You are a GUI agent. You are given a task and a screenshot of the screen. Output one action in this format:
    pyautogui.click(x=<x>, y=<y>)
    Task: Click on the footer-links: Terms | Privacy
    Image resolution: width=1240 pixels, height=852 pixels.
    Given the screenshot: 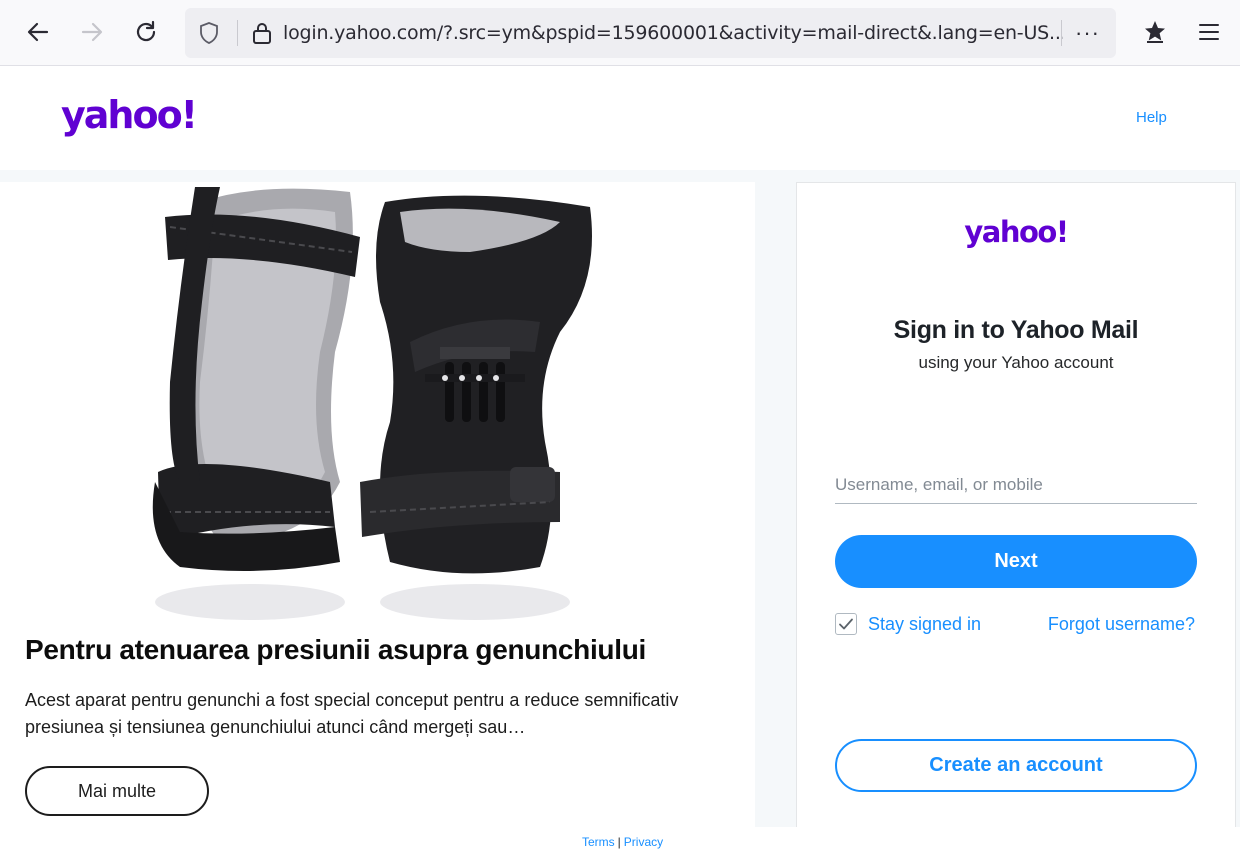 What is the action you would take?
    pyautogui.click(x=622, y=842)
    